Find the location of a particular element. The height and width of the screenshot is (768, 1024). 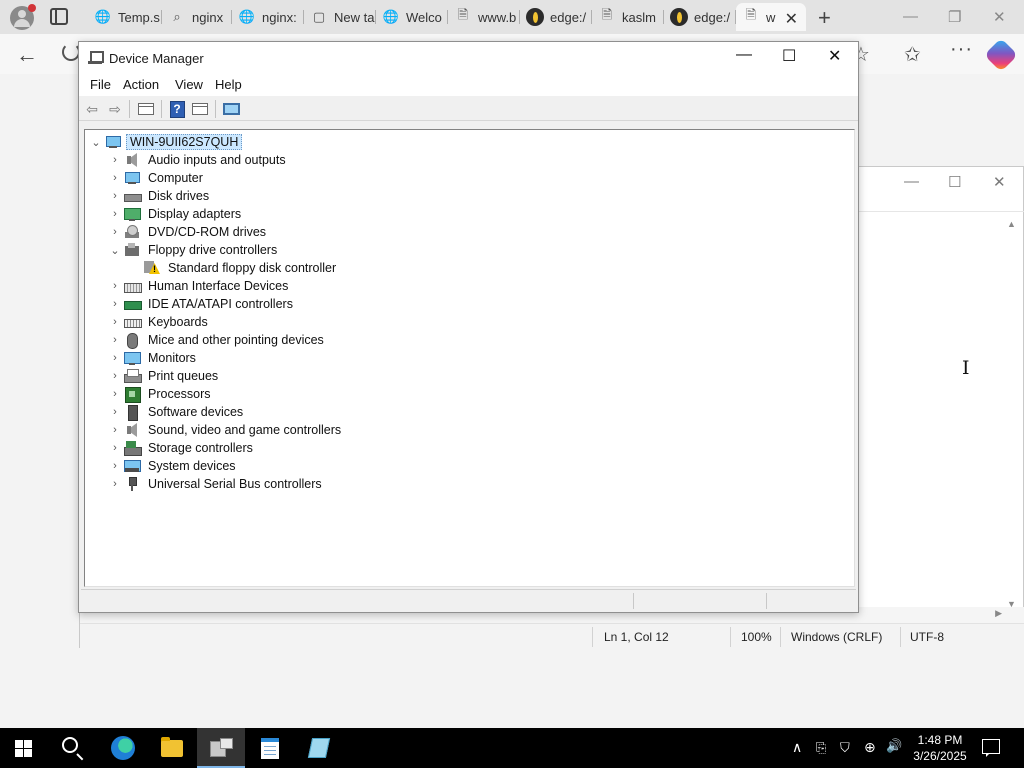

document-search-icon: 🗎 is located at coordinates (751, 14).